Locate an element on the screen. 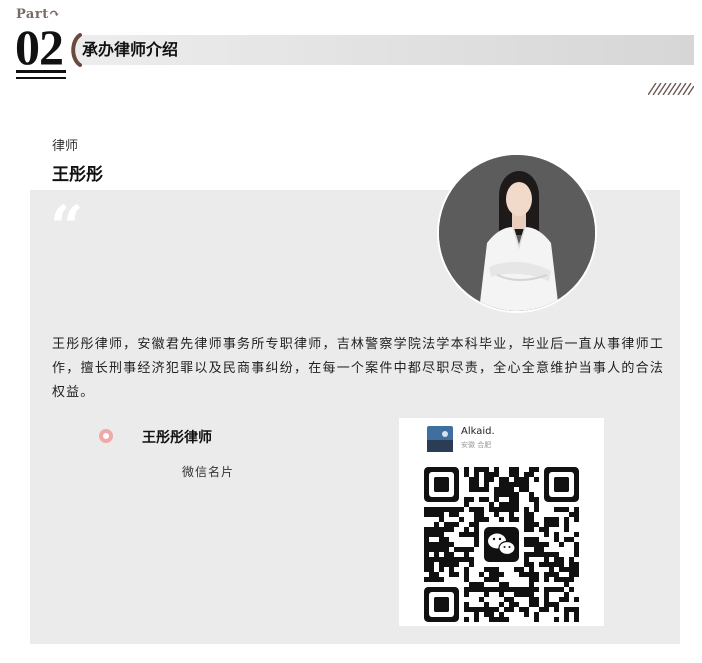 The height and width of the screenshot is (663, 702). wechat-logo-icon is located at coordinates (501, 544).